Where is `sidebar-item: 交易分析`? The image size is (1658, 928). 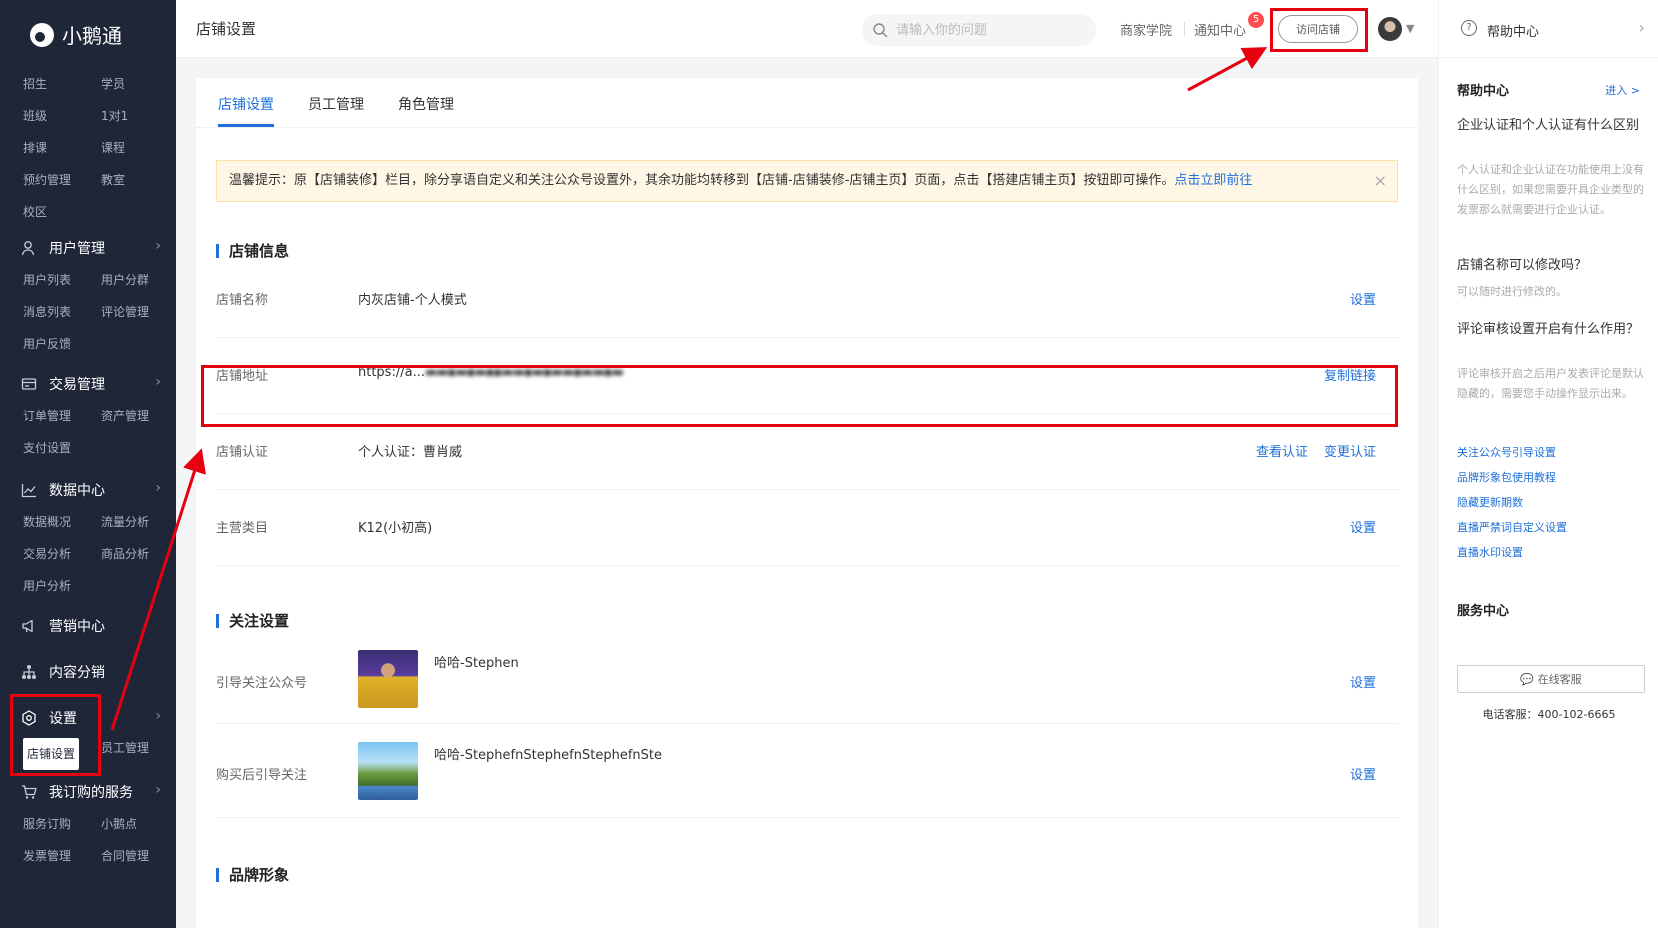
sidebar-item: 交易分析 is located at coordinates (62, 554).